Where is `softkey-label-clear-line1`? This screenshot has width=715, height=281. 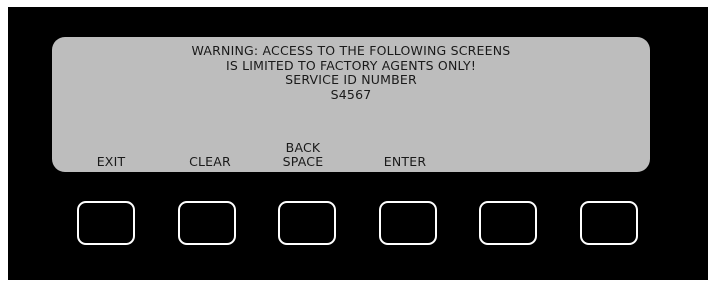
softkey-label-clear-line1 is located at coordinates (210, 148).